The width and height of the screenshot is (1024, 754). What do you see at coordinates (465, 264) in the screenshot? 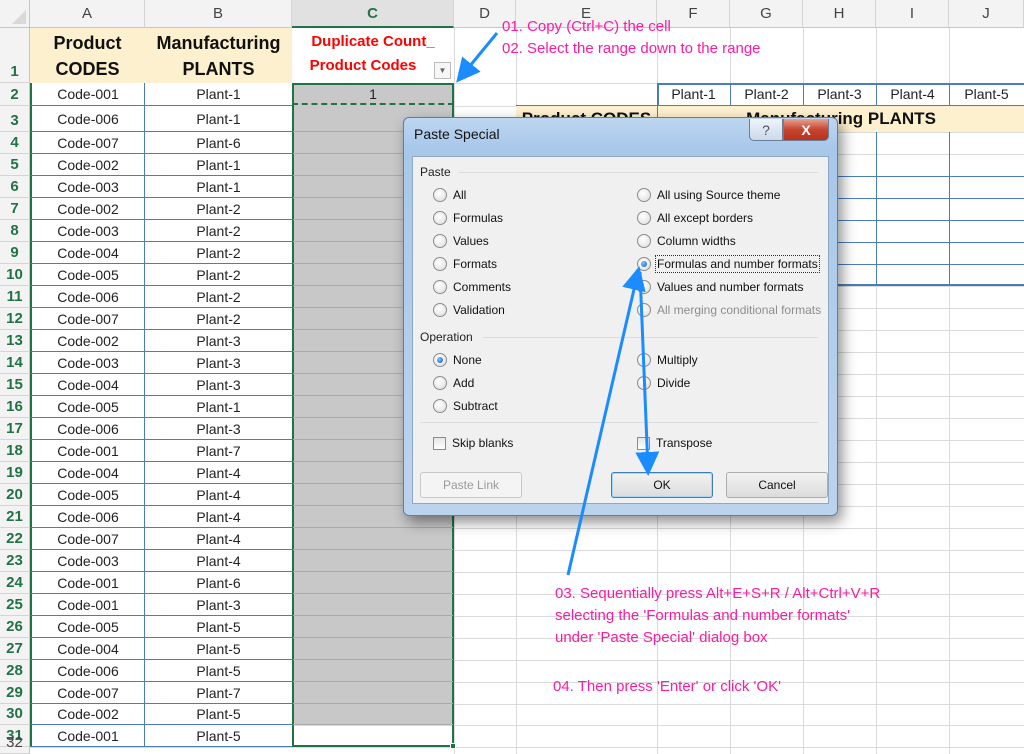
I see `paste-option-radio: Formats` at bounding box center [465, 264].